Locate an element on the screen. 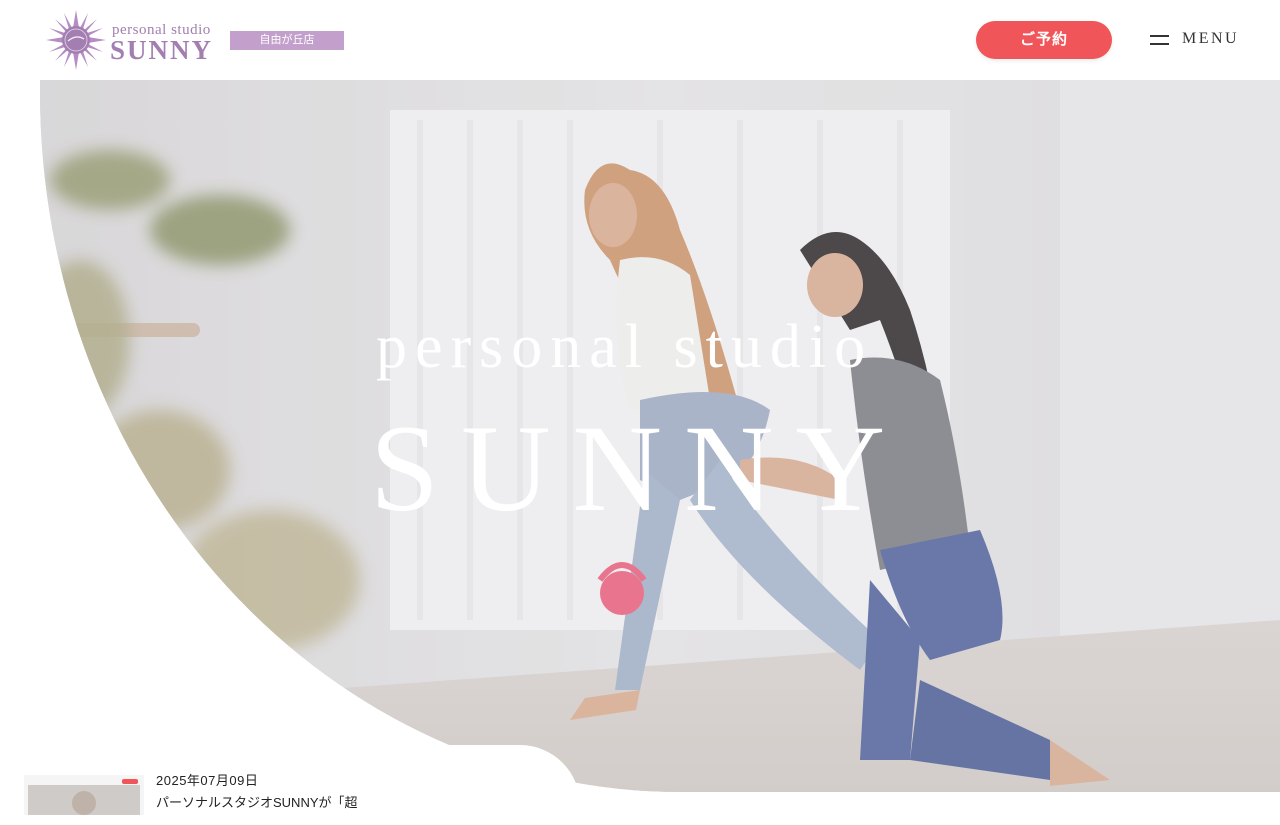 This screenshot has height=825, width=1280. menu-button: MENU is located at coordinates (1198, 40).